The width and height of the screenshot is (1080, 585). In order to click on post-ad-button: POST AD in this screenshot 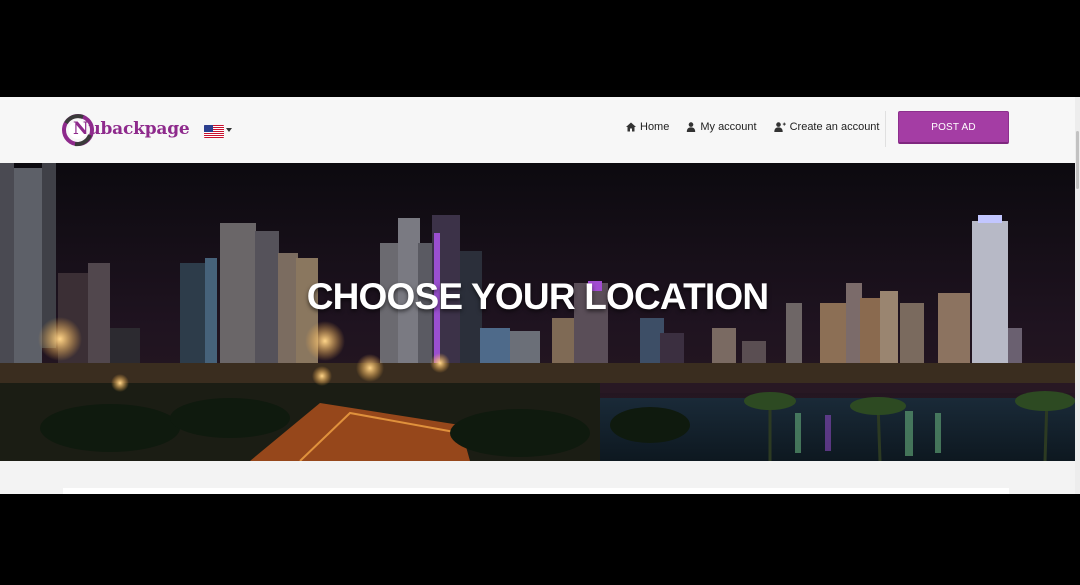, I will do `click(953, 127)`.